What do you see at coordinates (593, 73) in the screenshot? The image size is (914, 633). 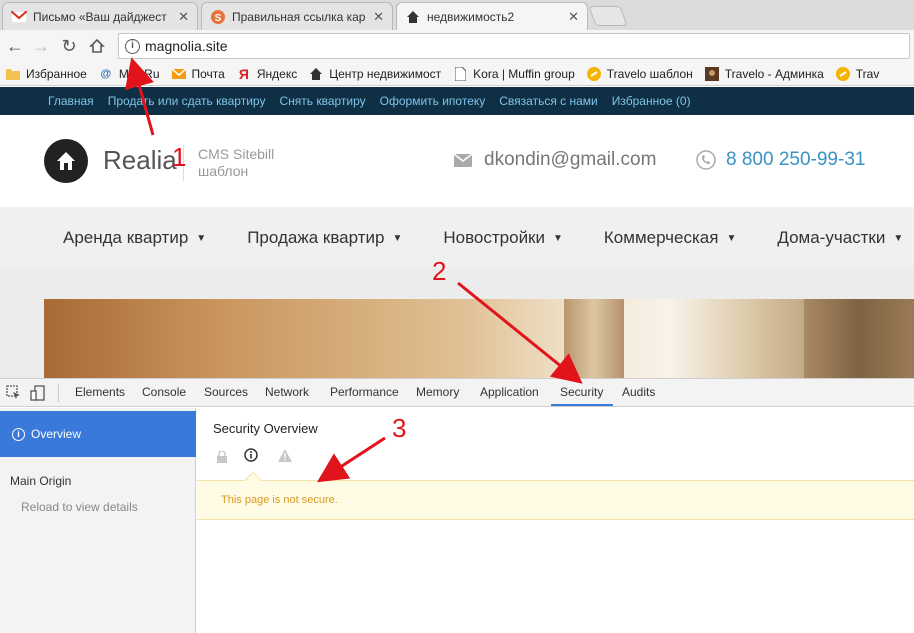 I see `travelo-icon` at bounding box center [593, 73].